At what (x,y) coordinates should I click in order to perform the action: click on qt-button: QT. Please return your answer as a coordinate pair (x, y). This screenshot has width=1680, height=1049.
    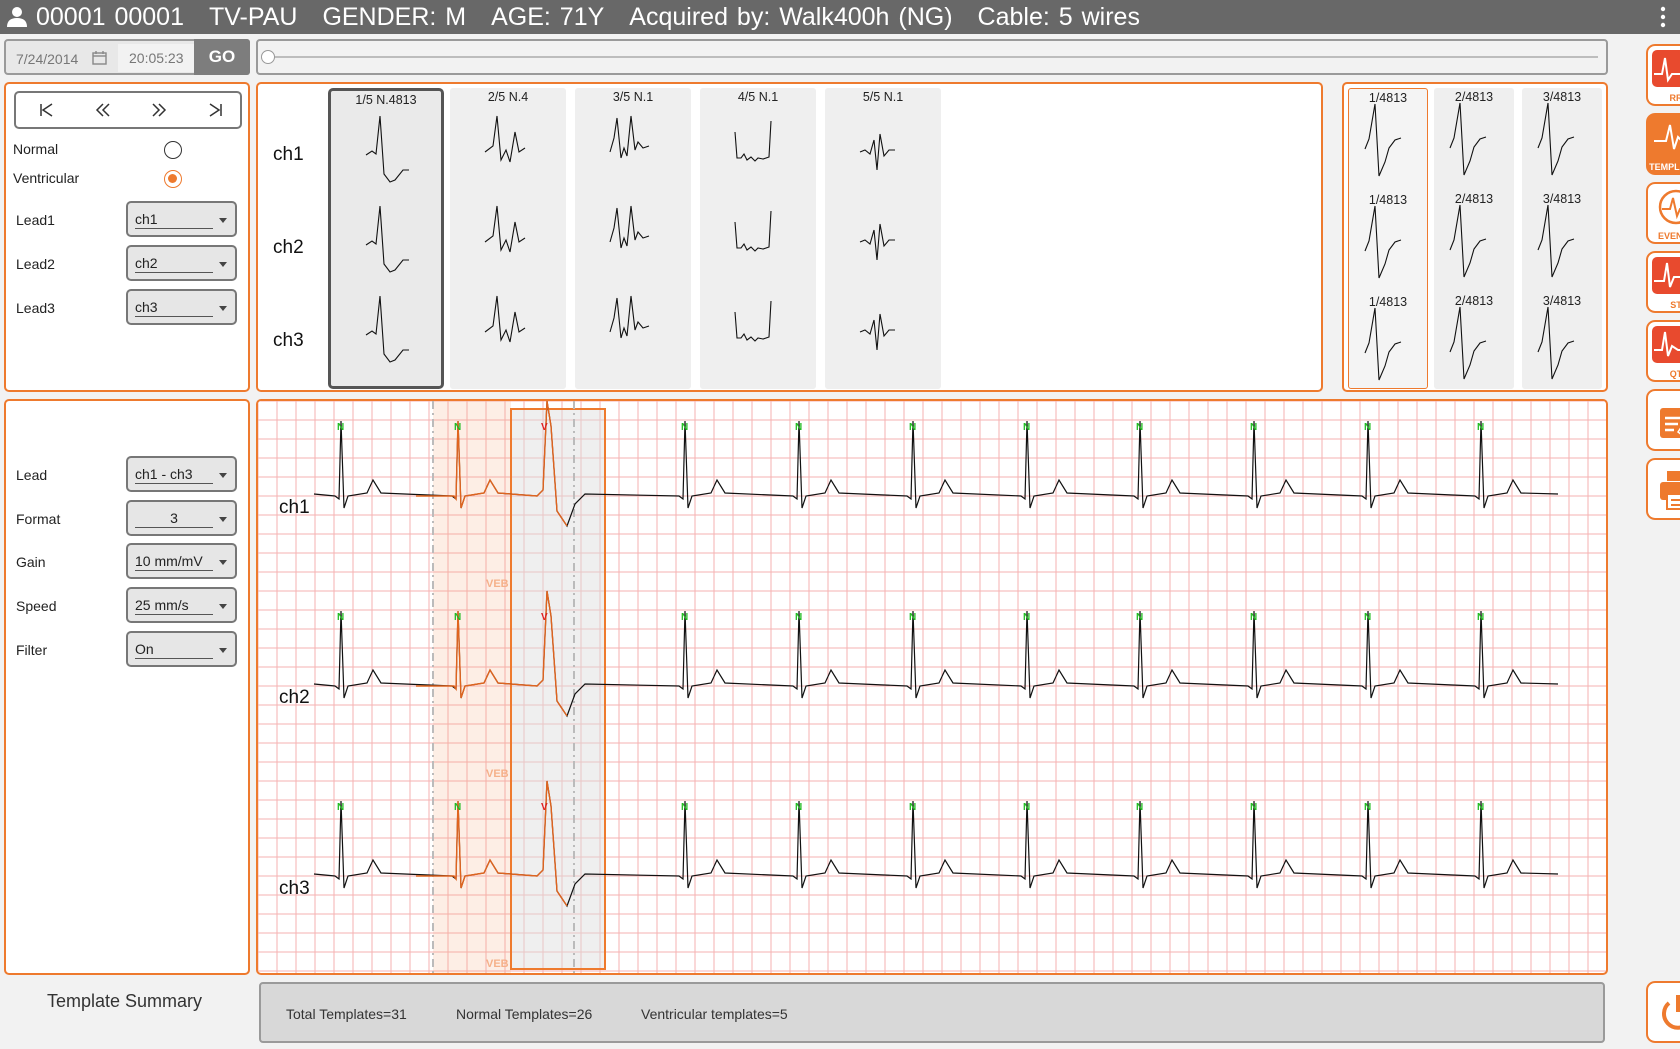
    Looking at the image, I should click on (1663, 351).